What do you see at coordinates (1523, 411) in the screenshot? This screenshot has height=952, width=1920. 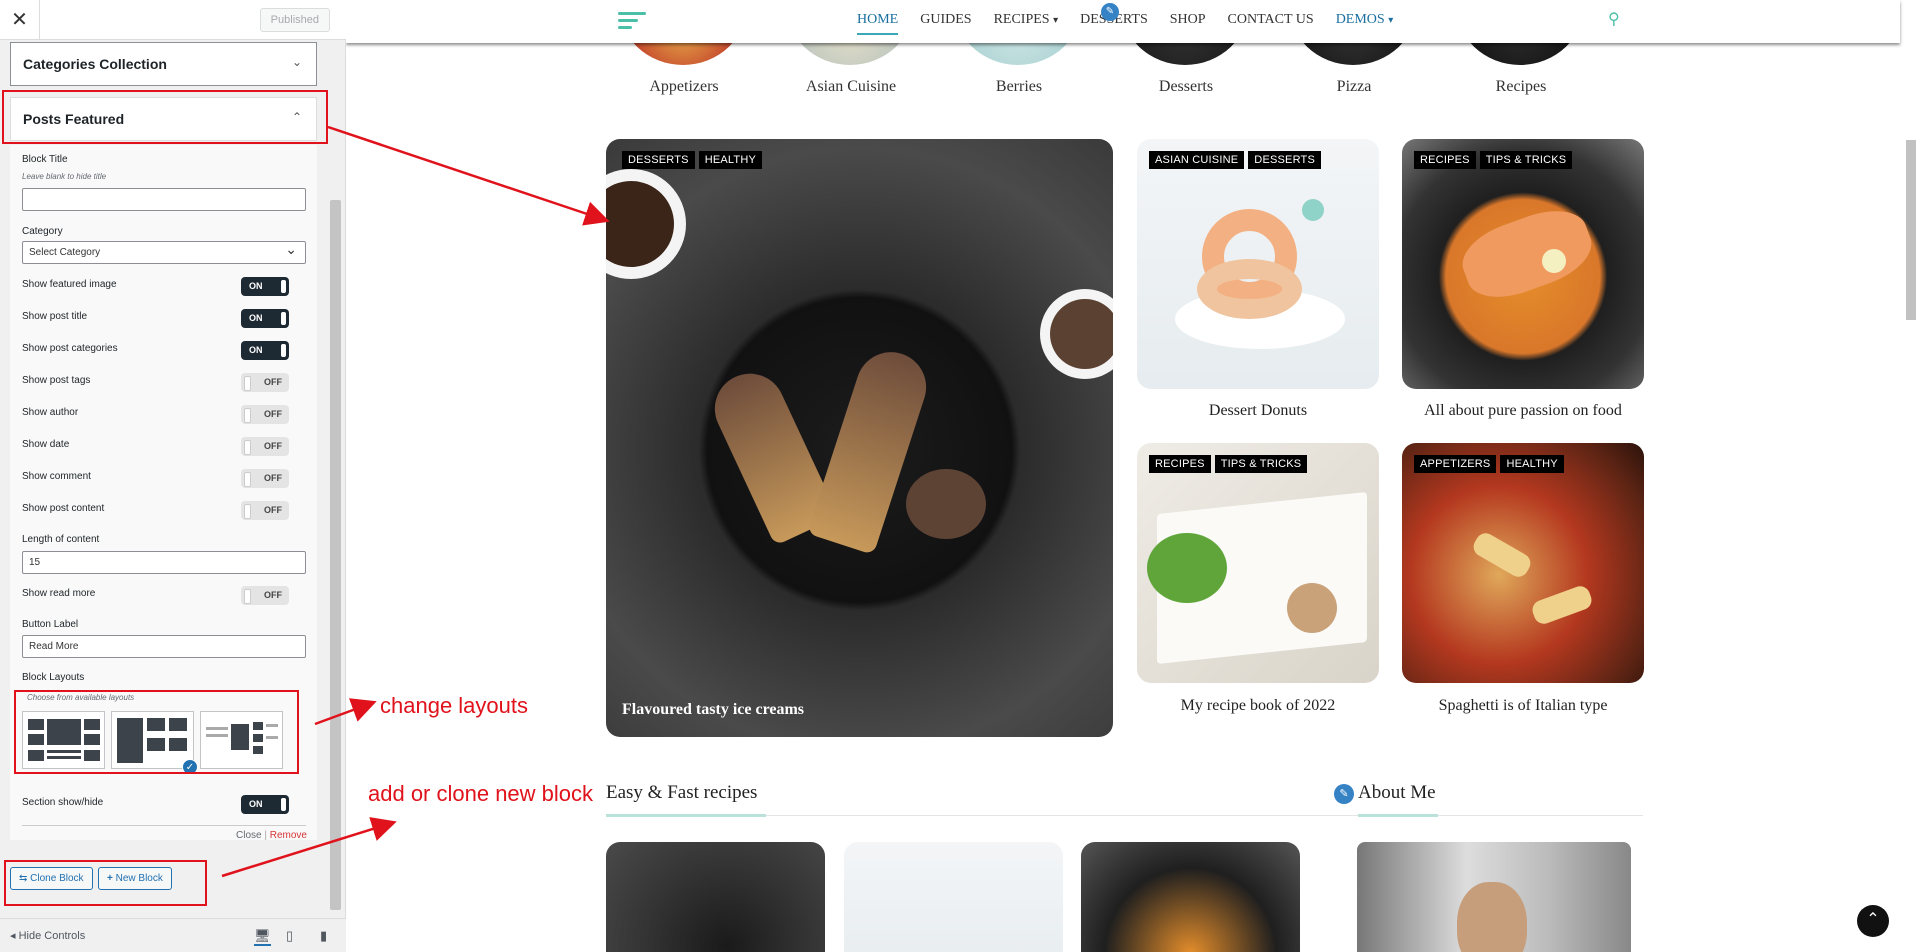 I see `post-title: All about pure passion on food` at bounding box center [1523, 411].